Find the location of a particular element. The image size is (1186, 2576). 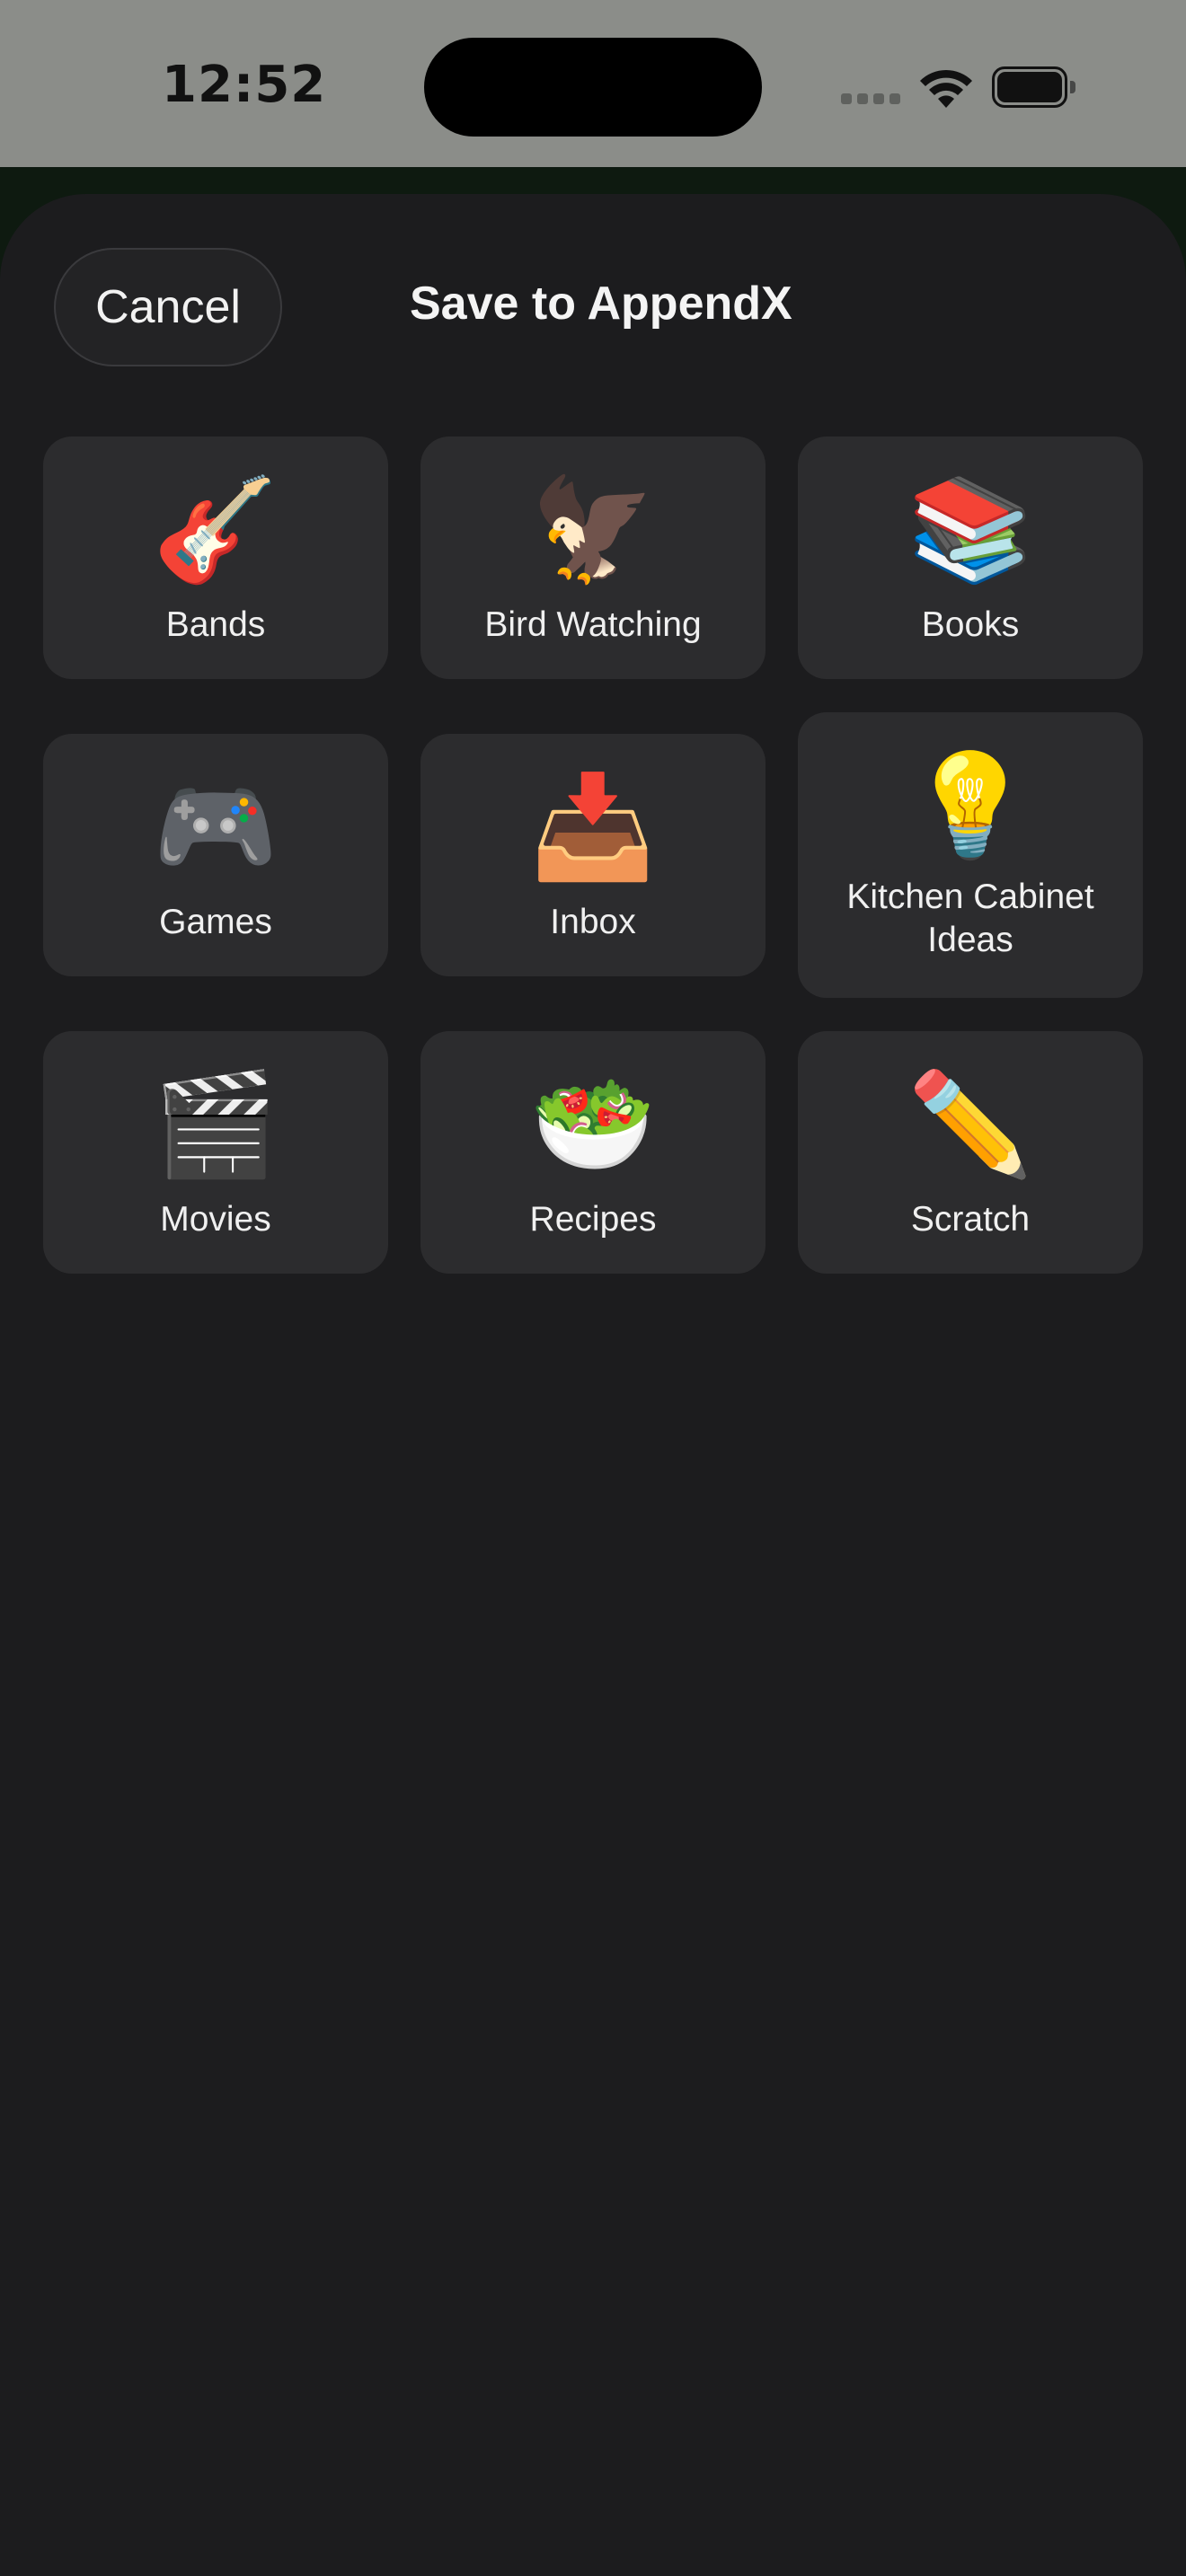

sheet-title: Save to AppendX is located at coordinates (601, 304).